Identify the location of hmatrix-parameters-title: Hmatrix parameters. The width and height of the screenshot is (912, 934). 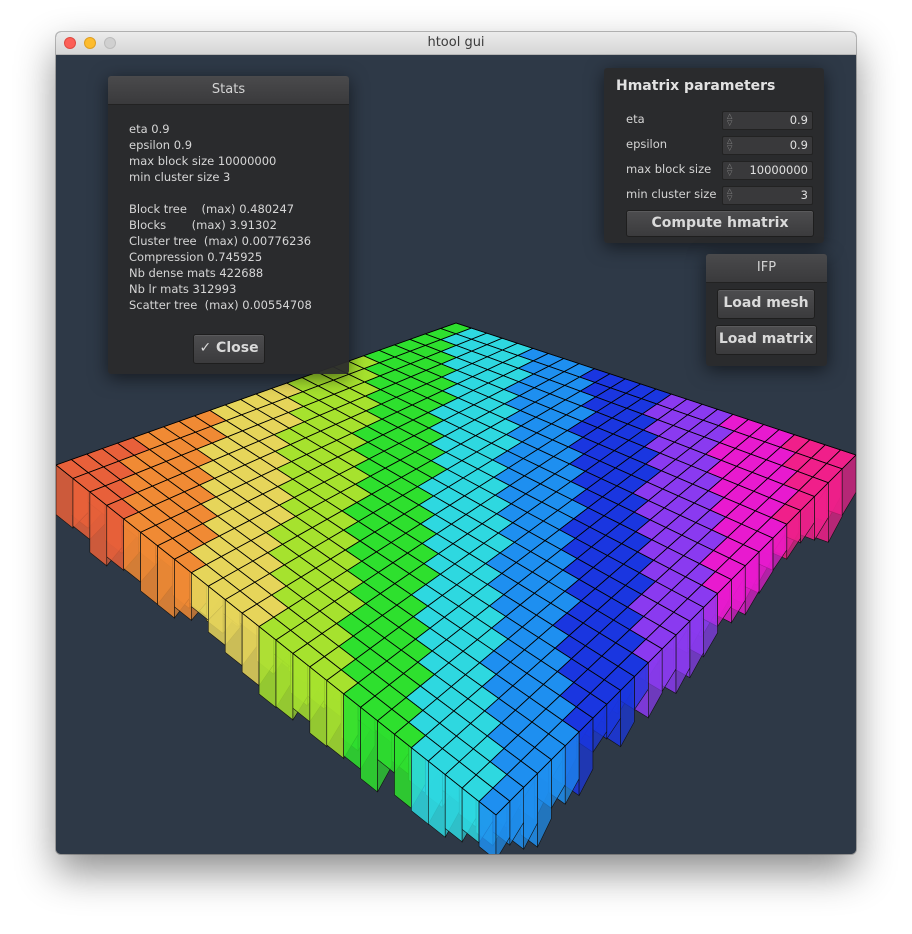
(696, 86).